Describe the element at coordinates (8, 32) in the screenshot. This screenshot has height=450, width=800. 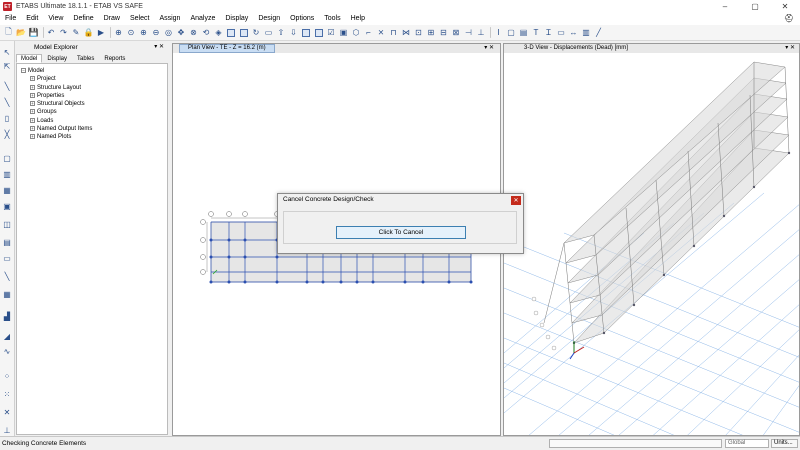
I see `new-model-icon: 🗋` at that location.